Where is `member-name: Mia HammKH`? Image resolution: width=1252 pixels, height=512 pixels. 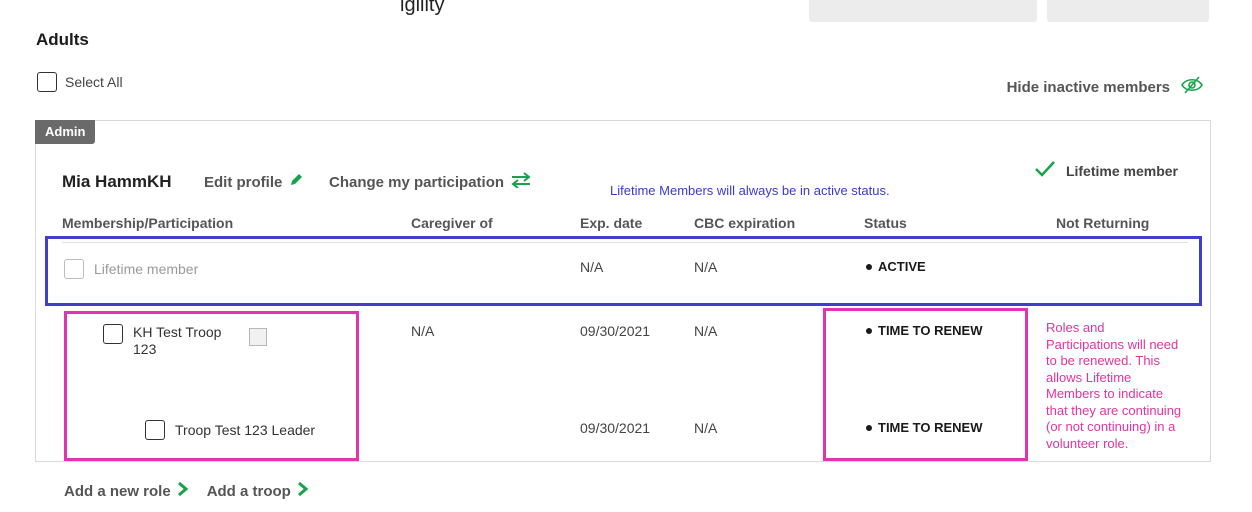
member-name: Mia HammKH is located at coordinates (117, 181).